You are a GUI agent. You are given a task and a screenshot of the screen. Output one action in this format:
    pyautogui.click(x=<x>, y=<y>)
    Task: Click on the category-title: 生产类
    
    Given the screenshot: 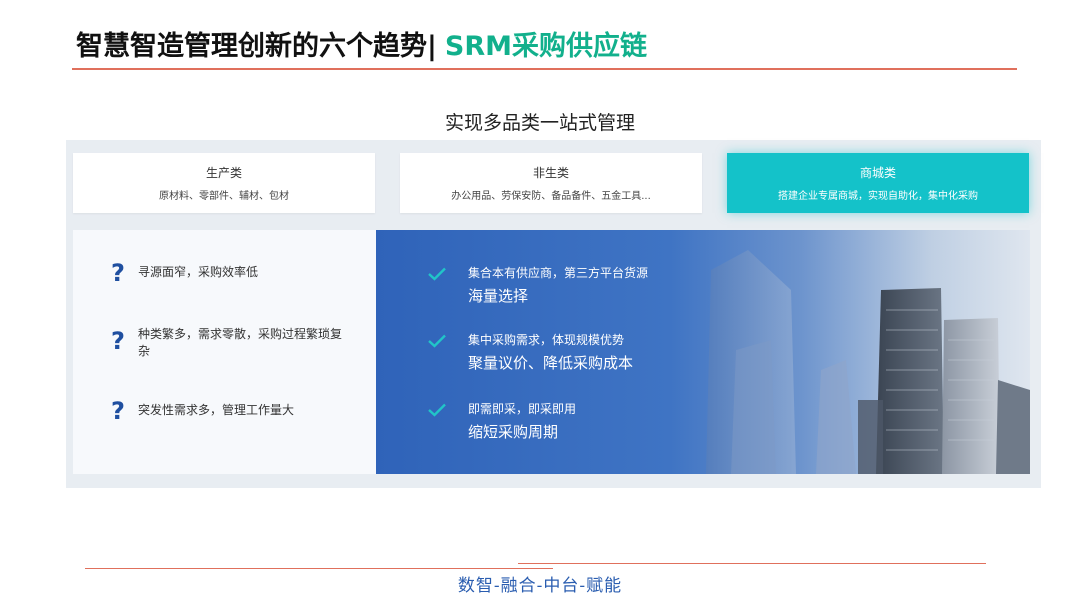 What is the action you would take?
    pyautogui.click(x=223, y=173)
    